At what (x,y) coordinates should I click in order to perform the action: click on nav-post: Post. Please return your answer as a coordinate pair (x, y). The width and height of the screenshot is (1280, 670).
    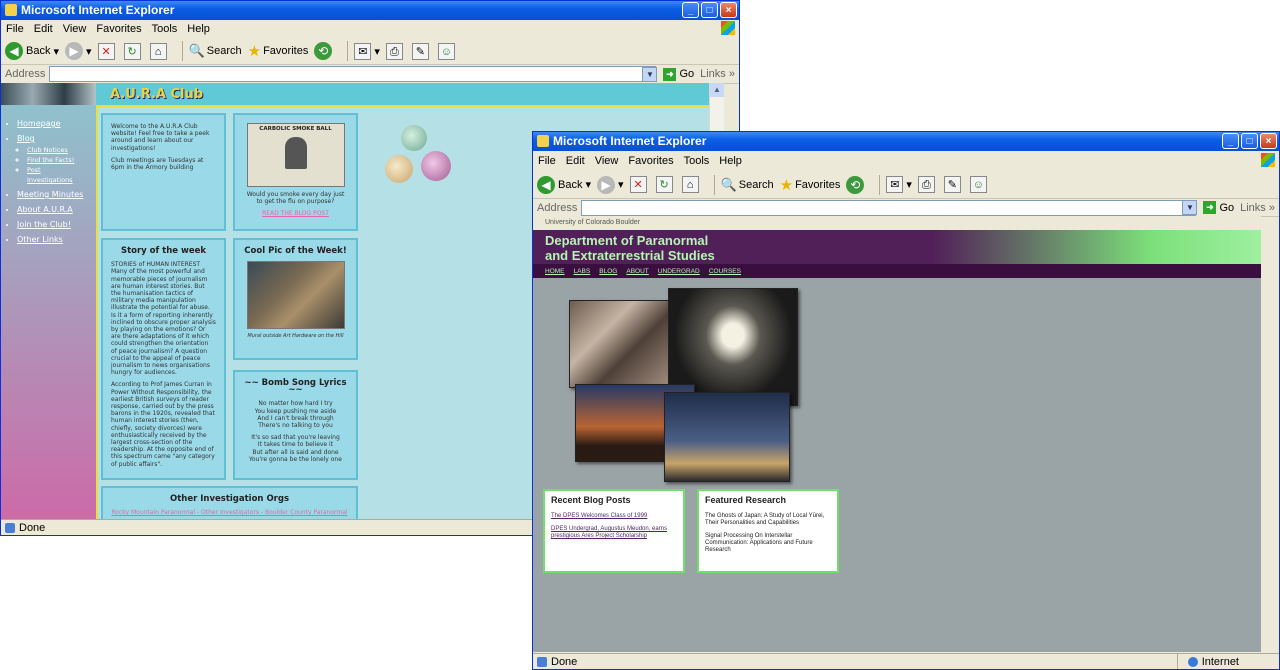
    Looking at the image, I should click on (55, 170).